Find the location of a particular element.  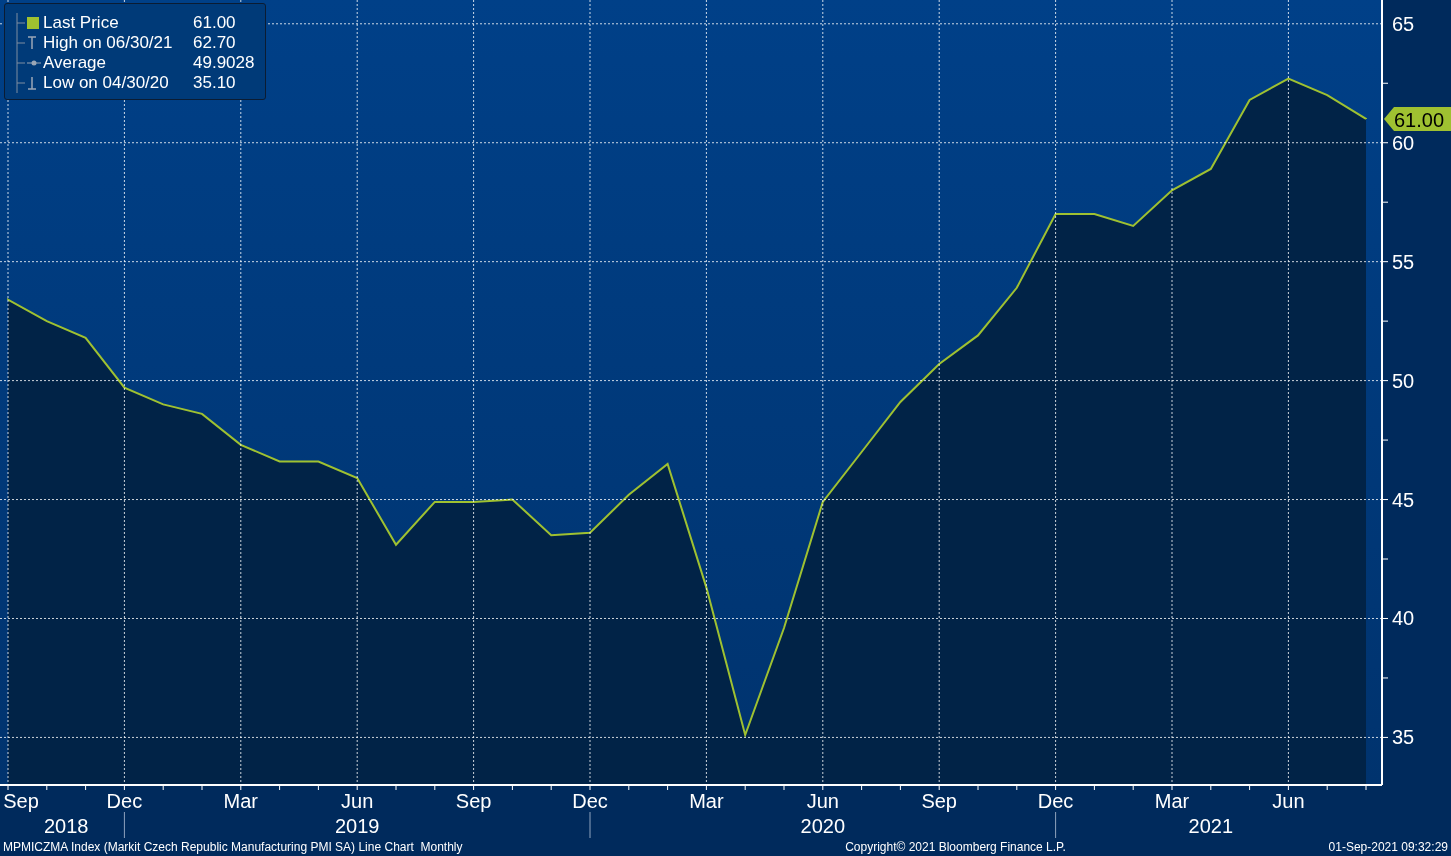

y-axis-label: 65 is located at coordinates (1403, 23).